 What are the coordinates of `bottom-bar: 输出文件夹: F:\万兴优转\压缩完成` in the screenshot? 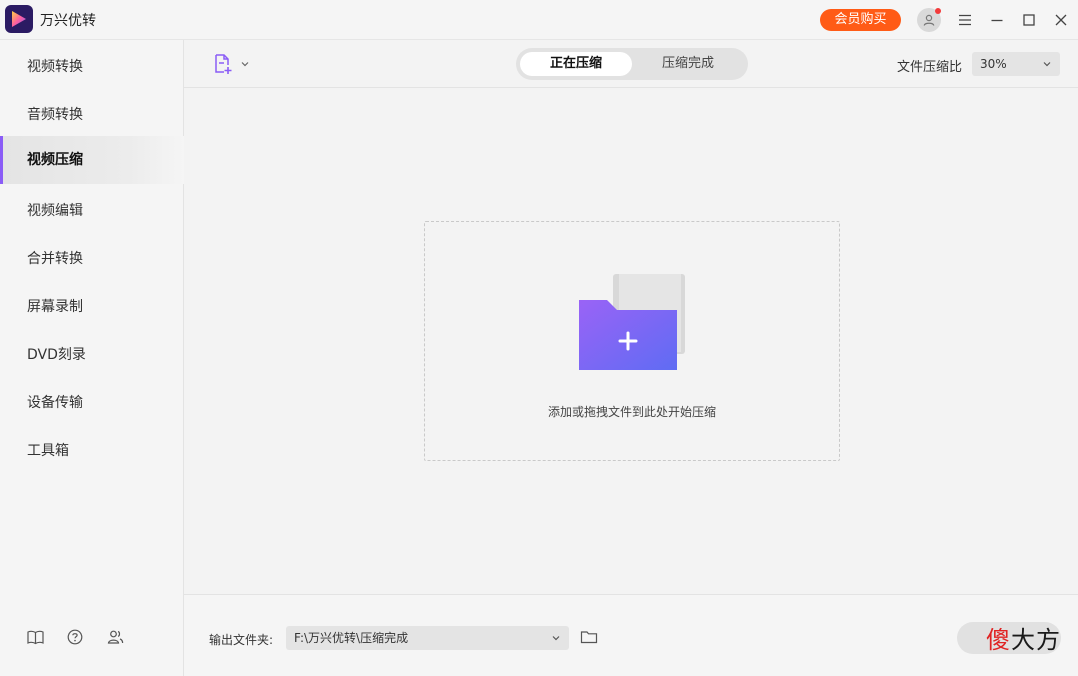 It's located at (631, 635).